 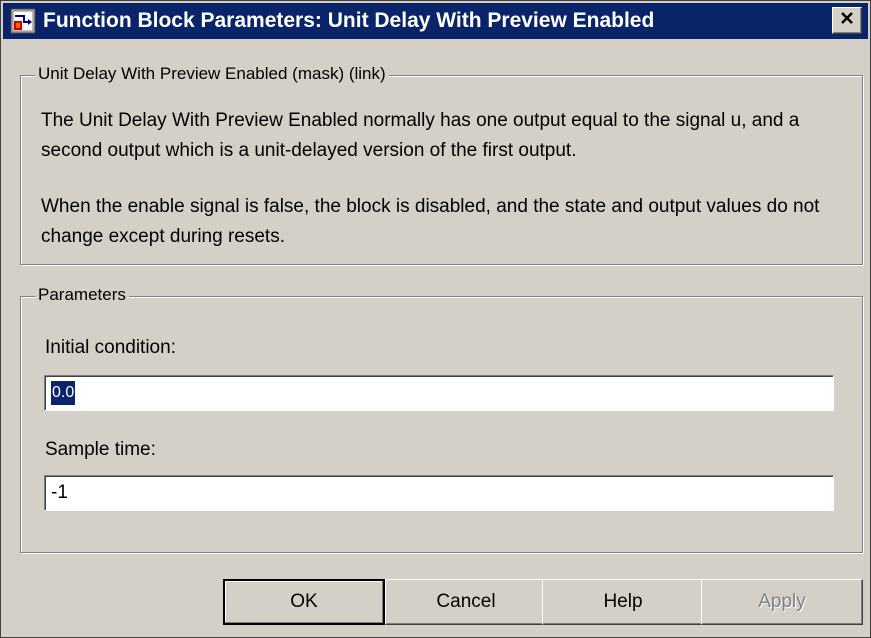 I want to click on apply-button: Apply, so click(x=782, y=602).